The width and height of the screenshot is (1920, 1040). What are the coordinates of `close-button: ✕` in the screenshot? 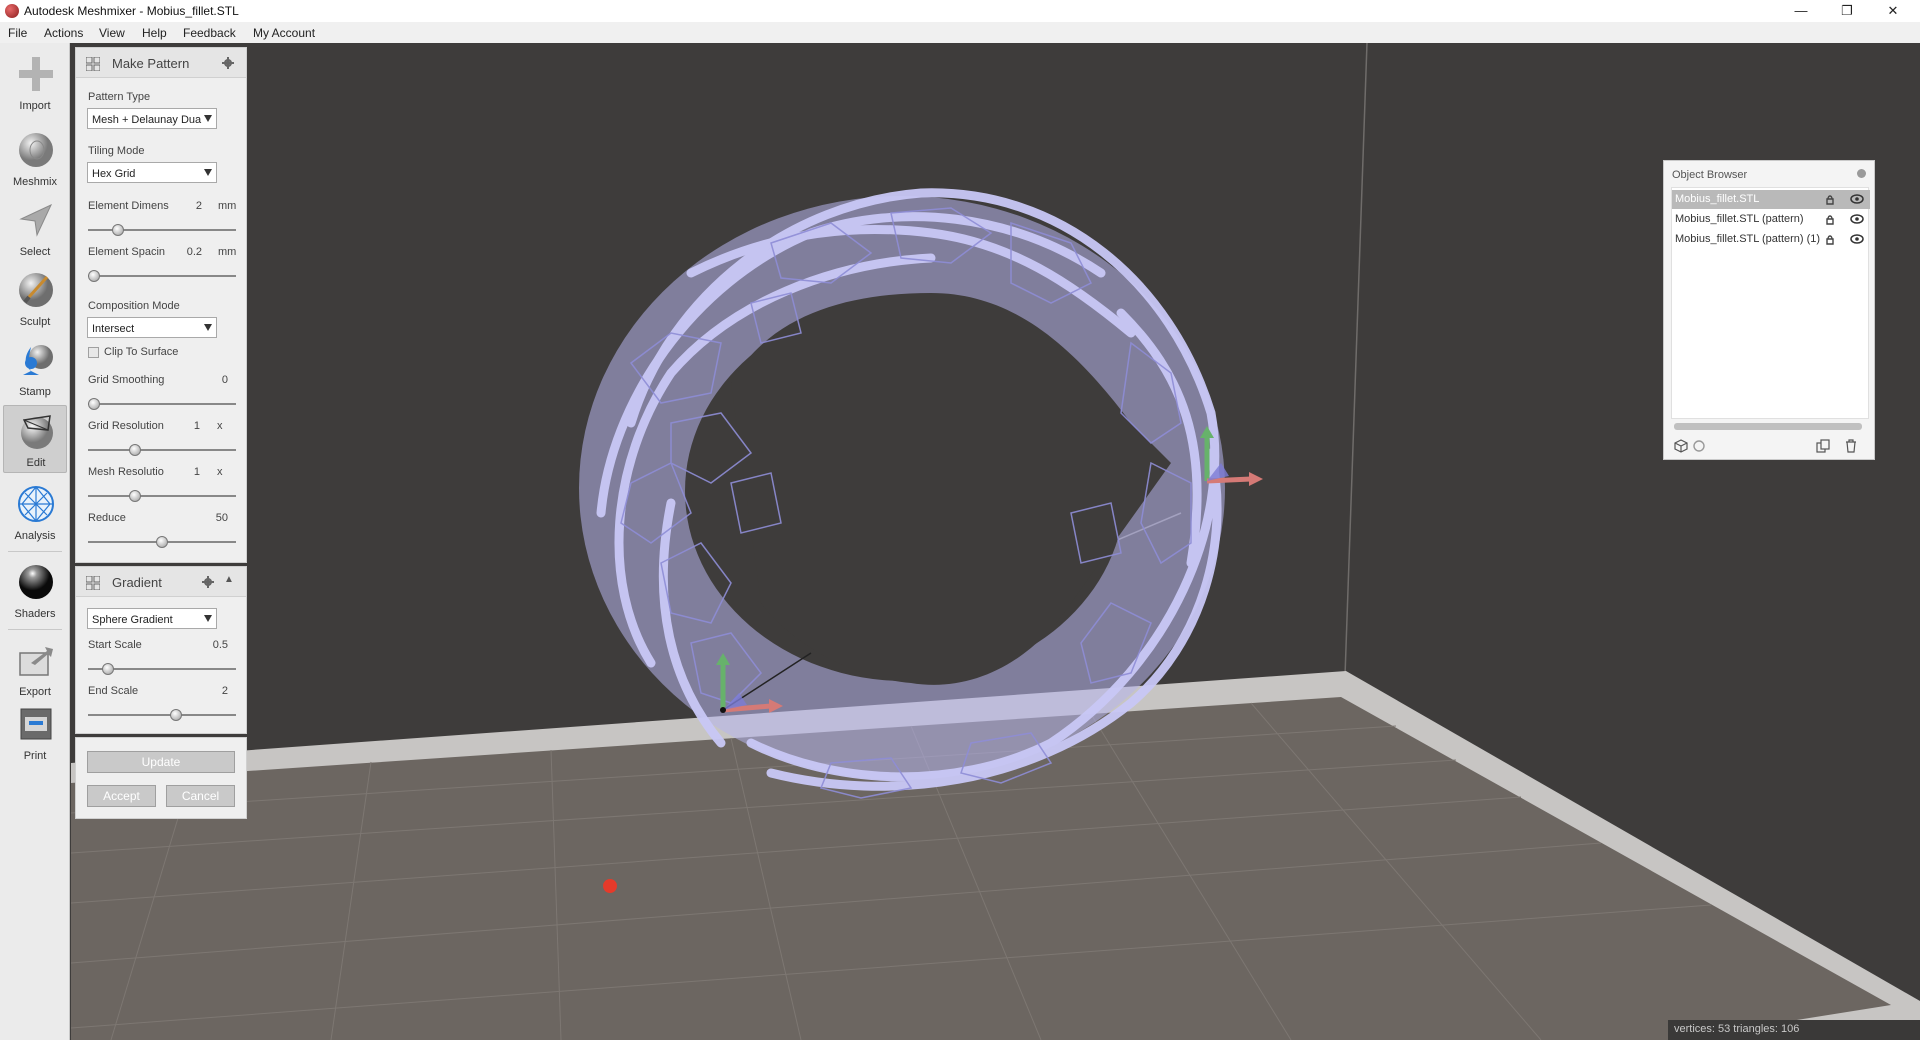 It's located at (1893, 11).